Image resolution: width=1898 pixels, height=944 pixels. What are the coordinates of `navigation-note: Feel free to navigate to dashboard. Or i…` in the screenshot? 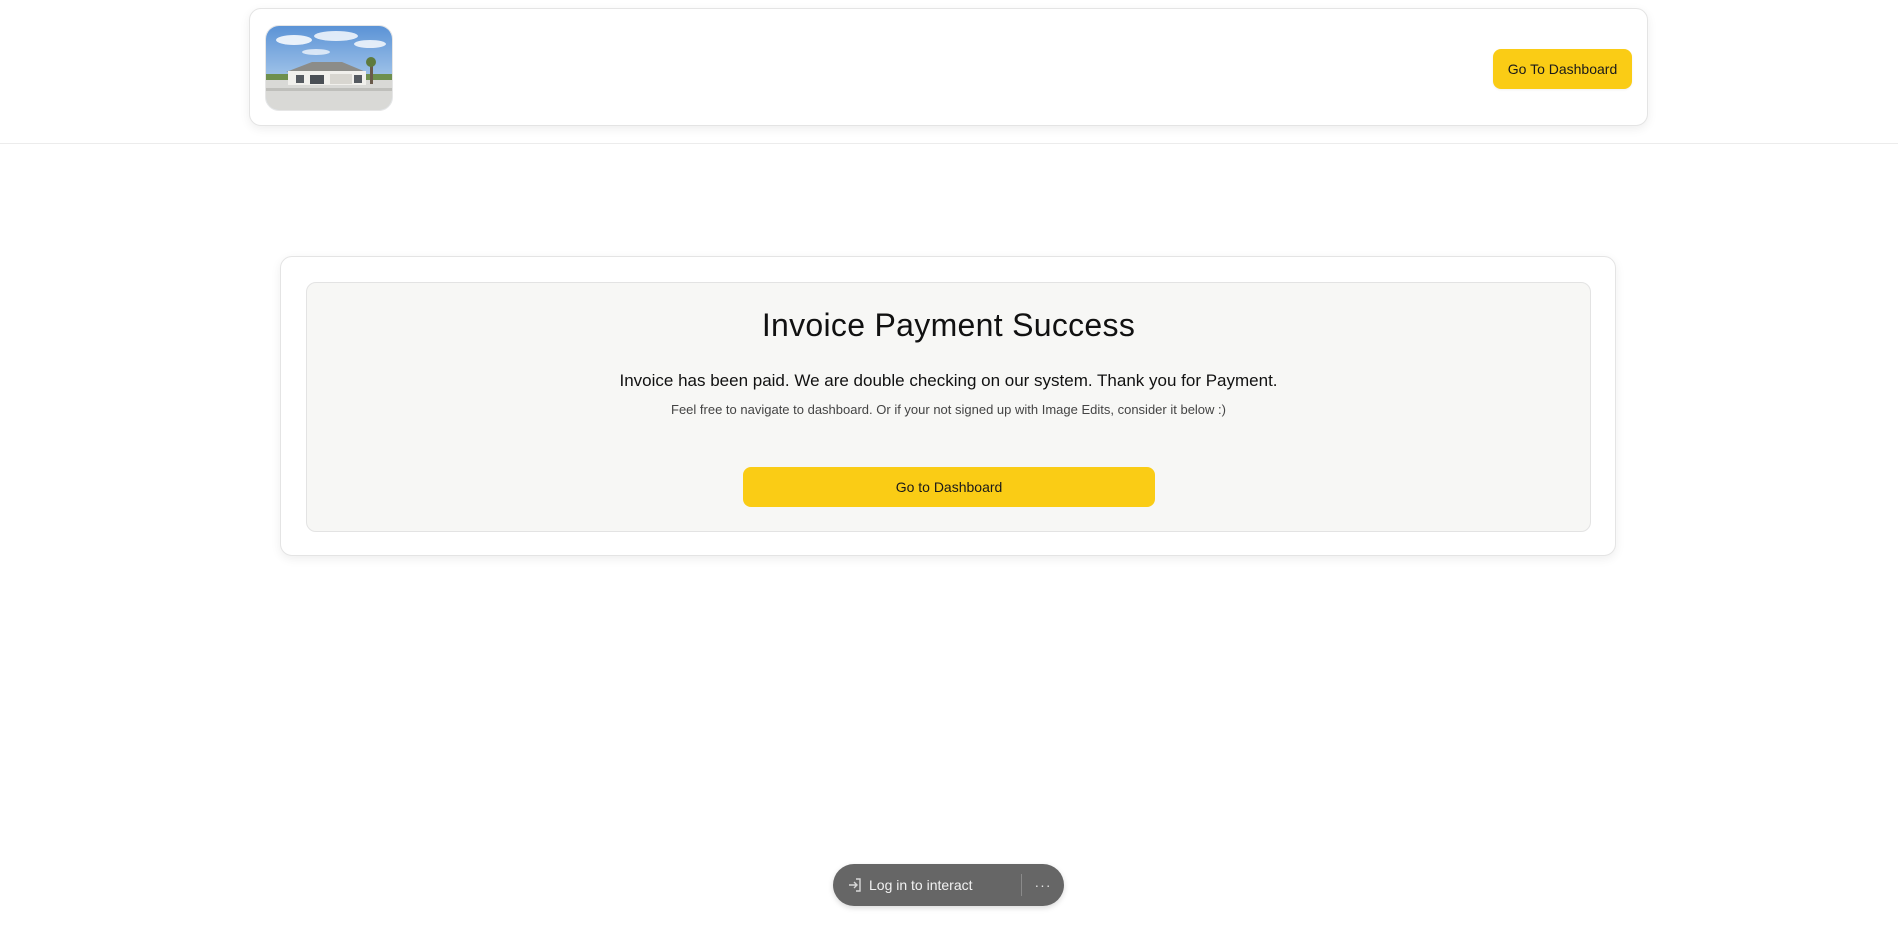 It's located at (948, 409).